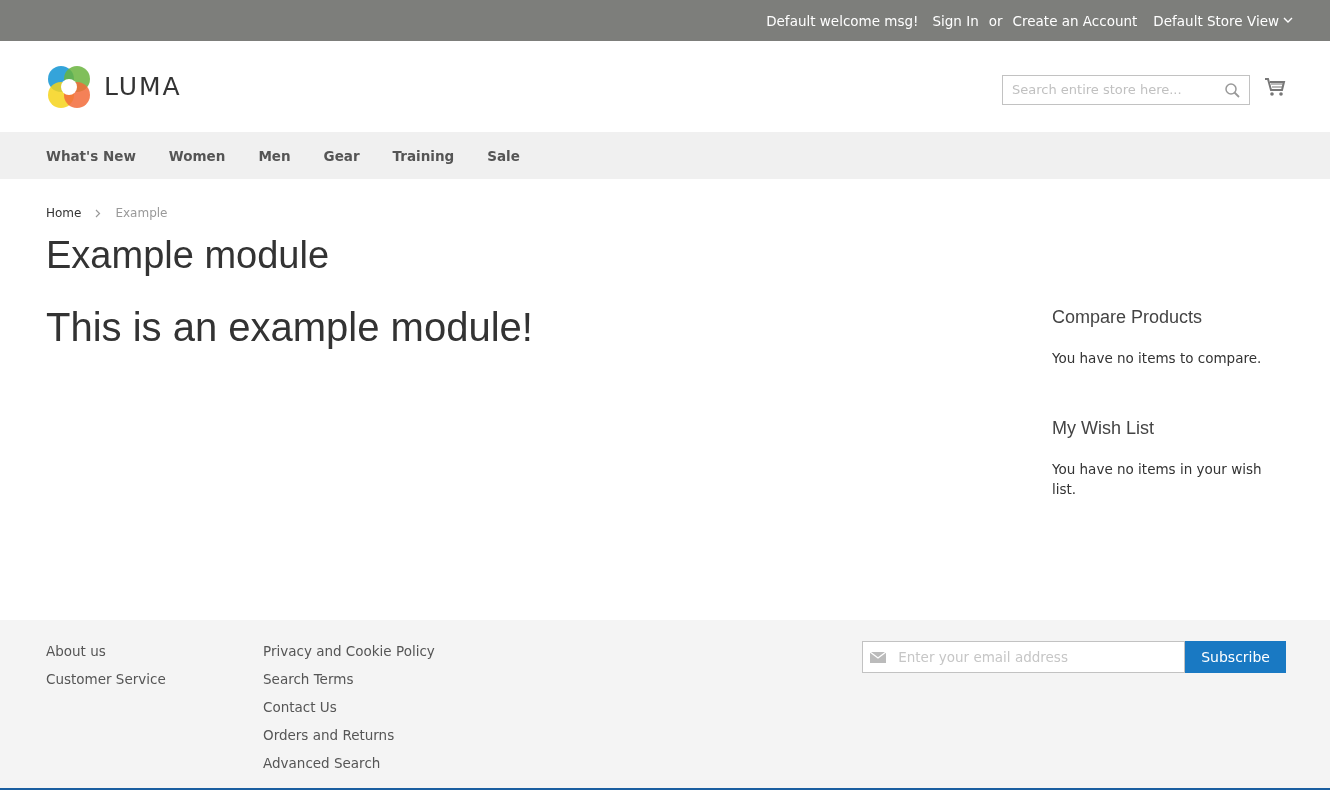 This screenshot has width=1330, height=790. I want to click on nav-link: Sale, so click(503, 155).